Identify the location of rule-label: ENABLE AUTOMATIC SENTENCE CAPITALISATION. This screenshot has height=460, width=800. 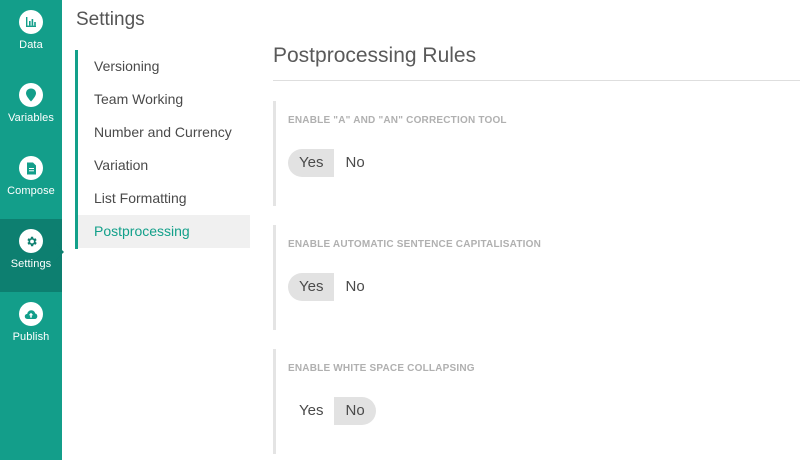
(414, 244).